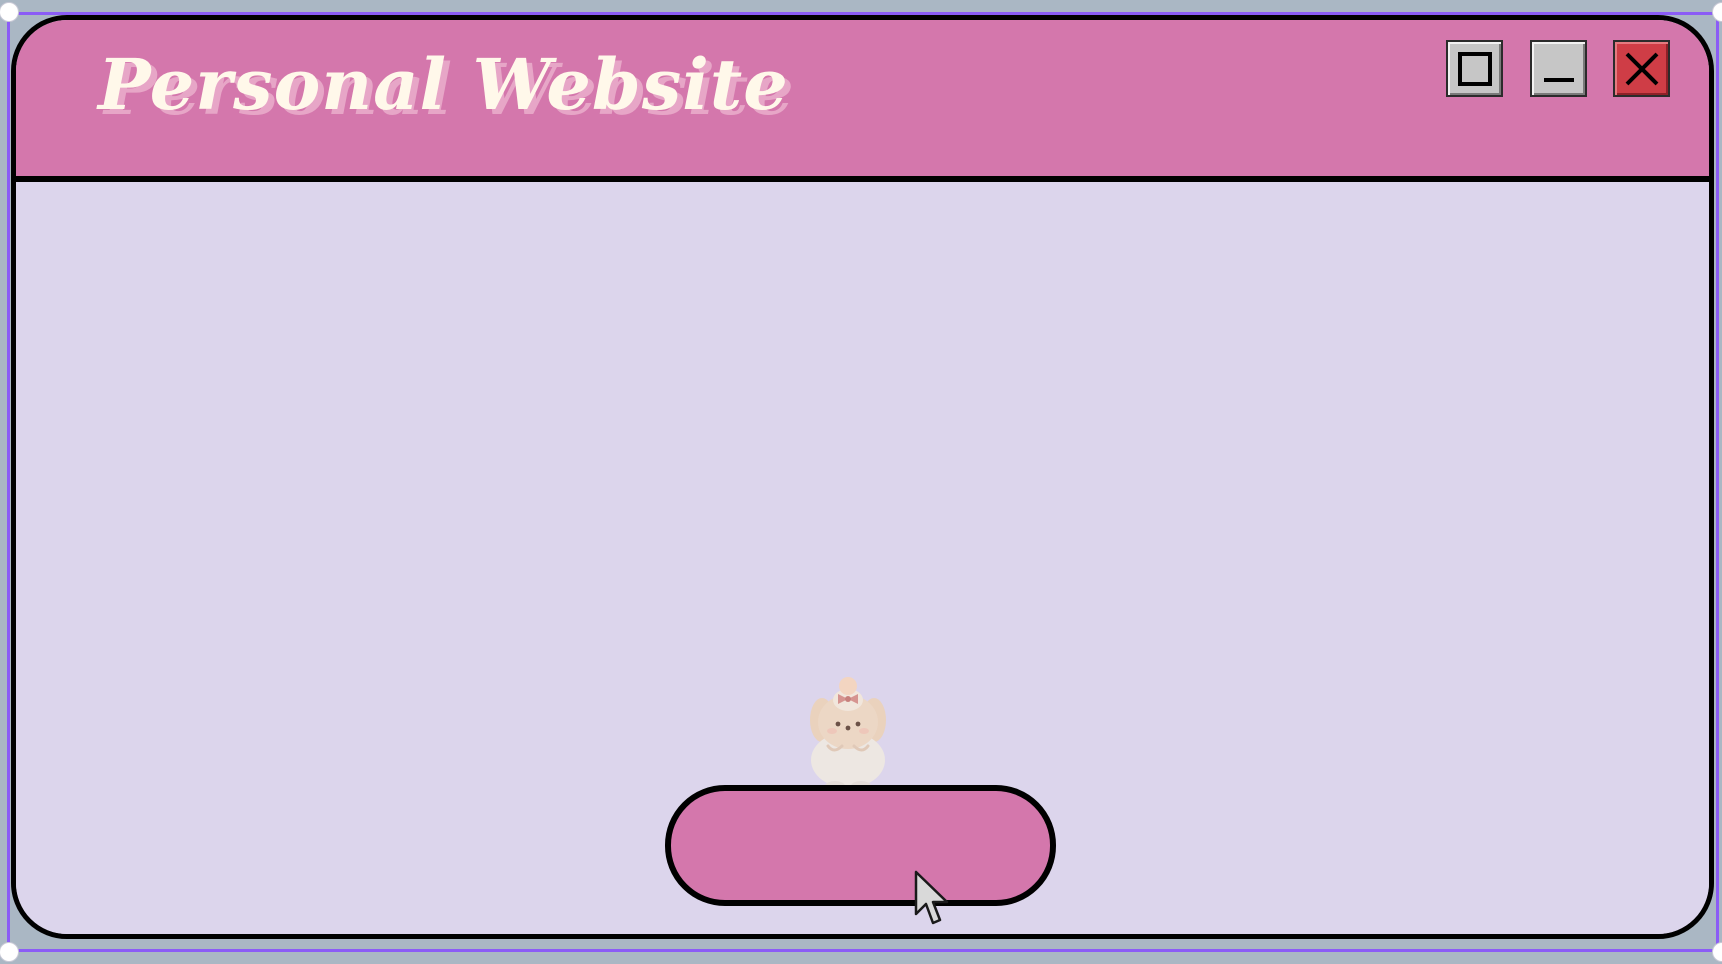  What do you see at coordinates (1717, 12) in the screenshot?
I see `resize-handle-top-right` at bounding box center [1717, 12].